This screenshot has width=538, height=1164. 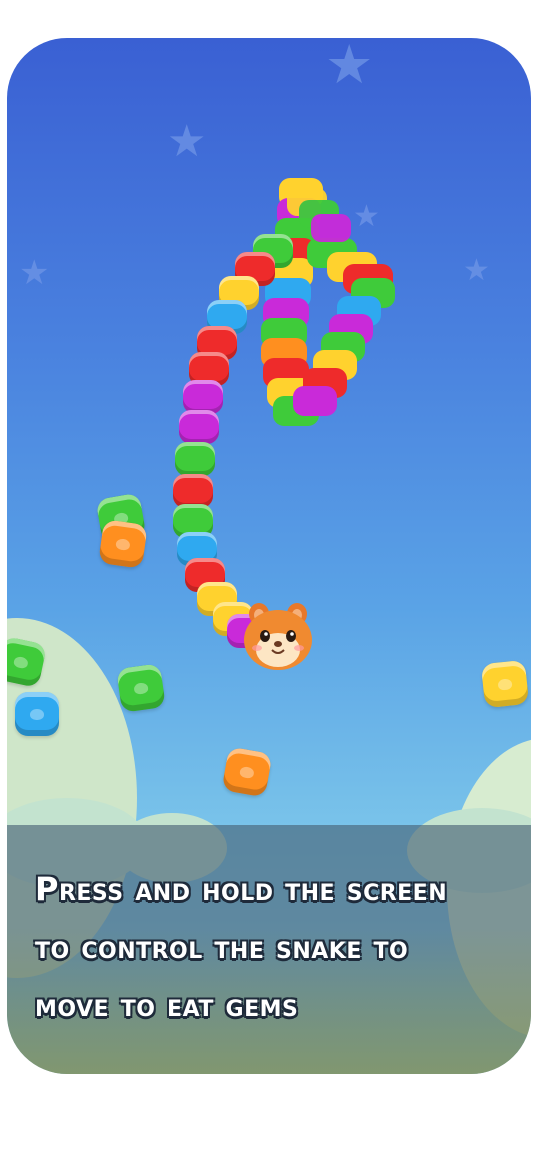 What do you see at coordinates (37, 714) in the screenshot?
I see `gem-blue` at bounding box center [37, 714].